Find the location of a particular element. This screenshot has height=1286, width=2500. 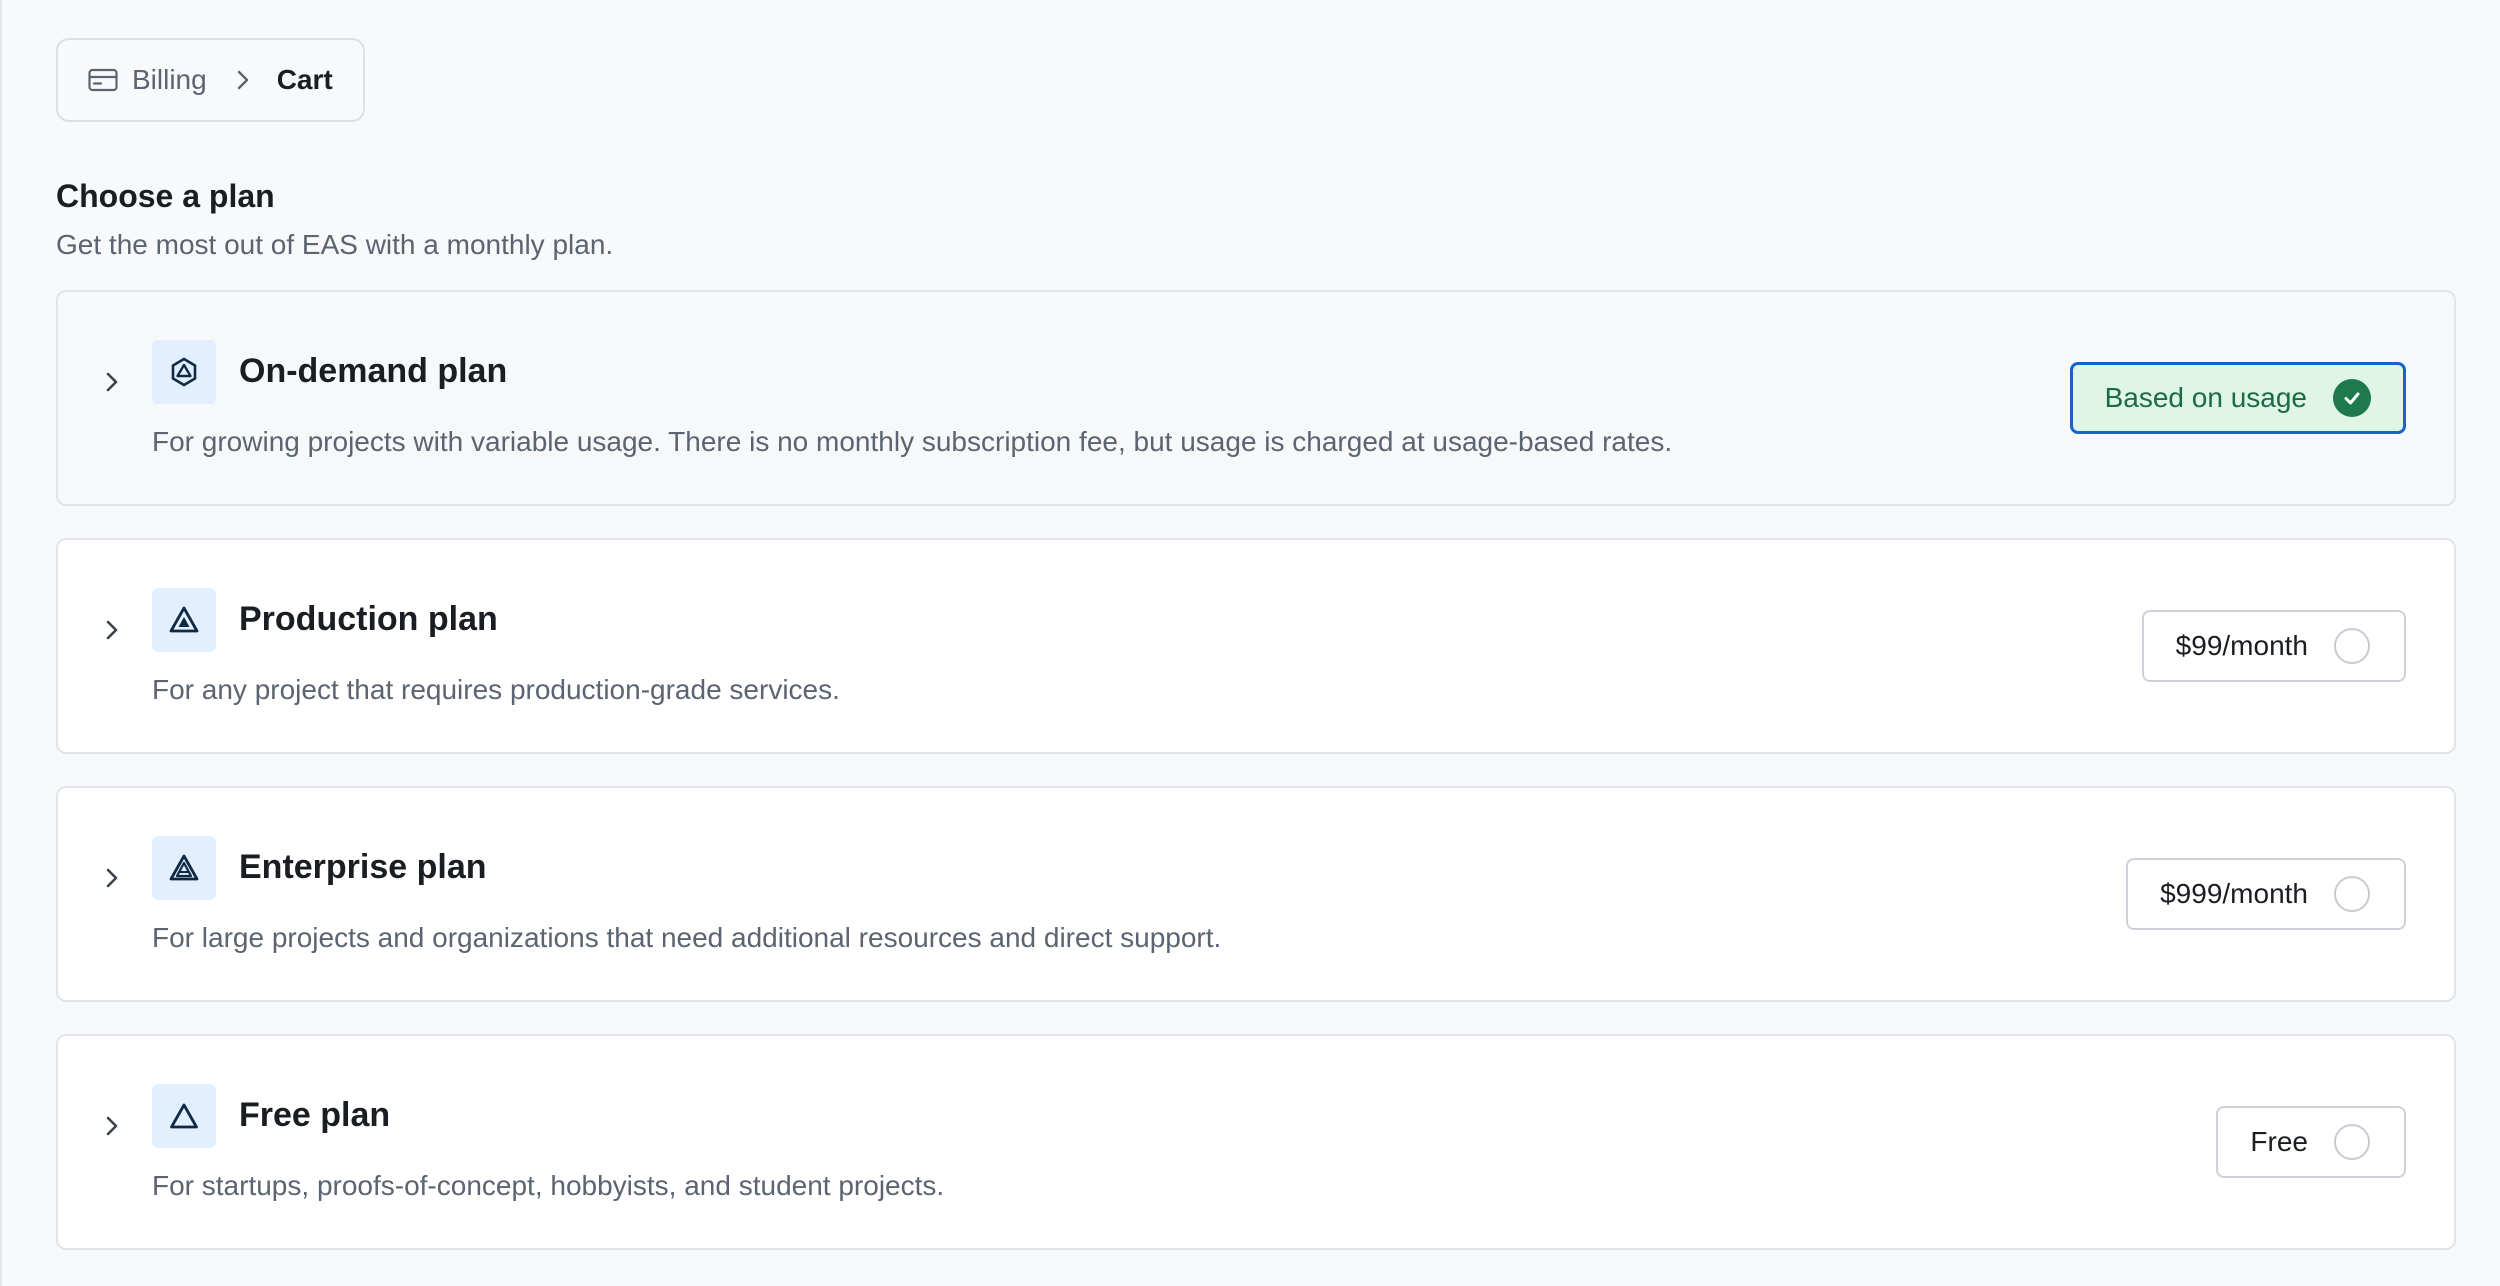

breadcrumb-billing-link: Billing is located at coordinates (169, 80).